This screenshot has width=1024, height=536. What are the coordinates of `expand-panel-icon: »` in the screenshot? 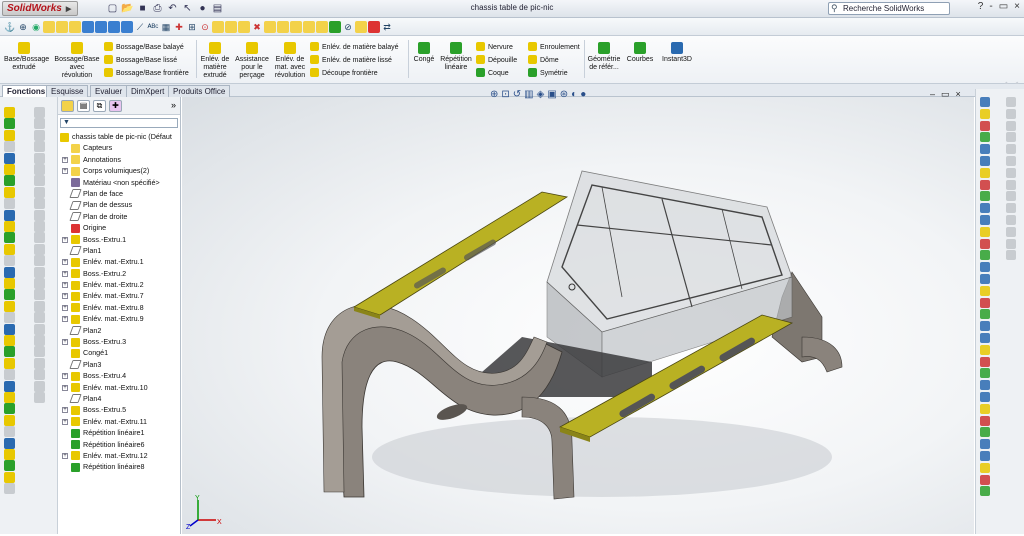 It's located at (173, 105).